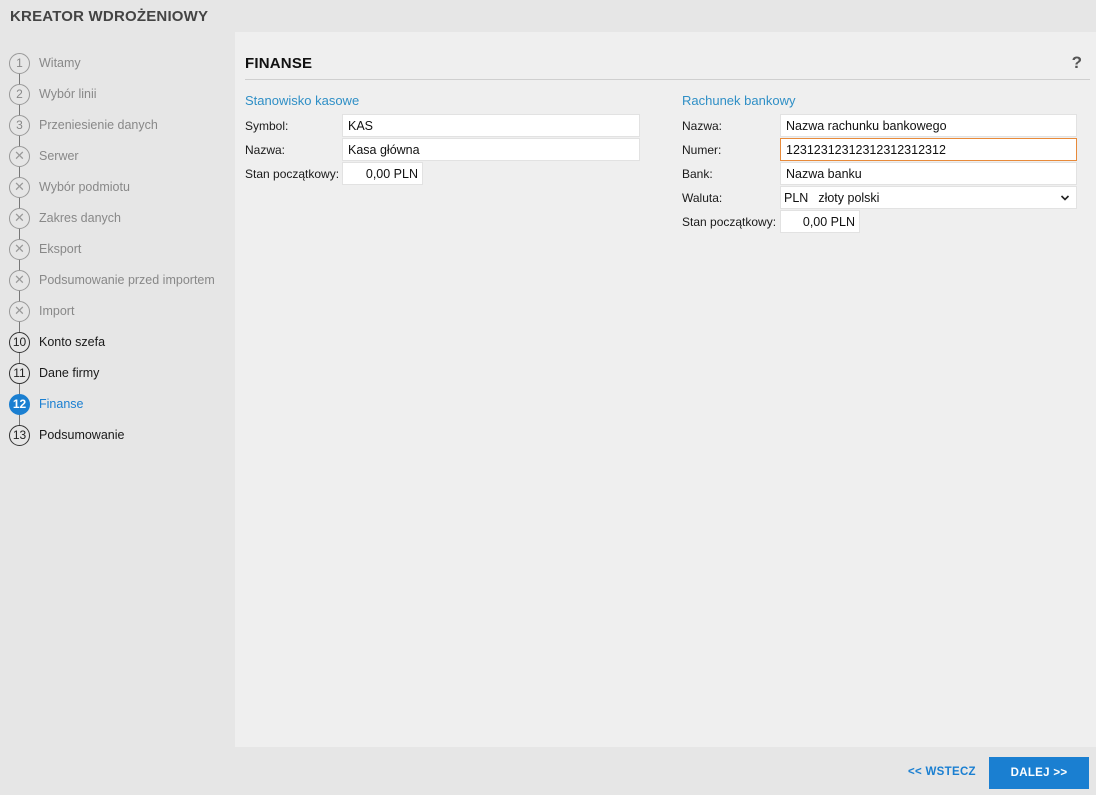 The height and width of the screenshot is (795, 1096). What do you see at coordinates (942, 772) in the screenshot?
I see `back-button: << WSTECZ` at bounding box center [942, 772].